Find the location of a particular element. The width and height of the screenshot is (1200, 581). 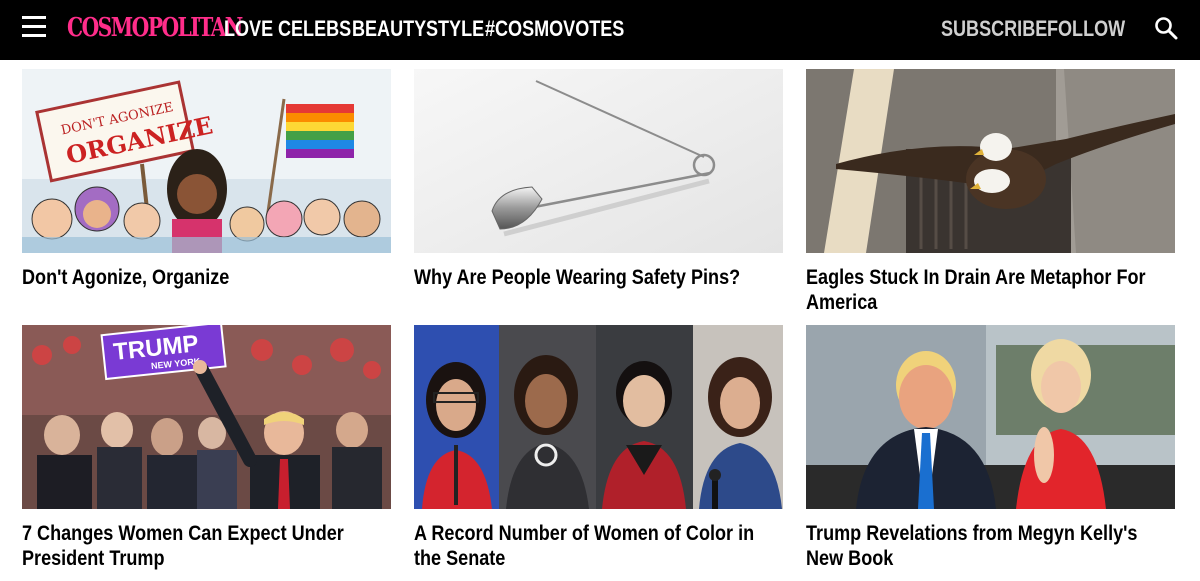

follow-link: FOLLOW is located at coordinates (1086, 29).